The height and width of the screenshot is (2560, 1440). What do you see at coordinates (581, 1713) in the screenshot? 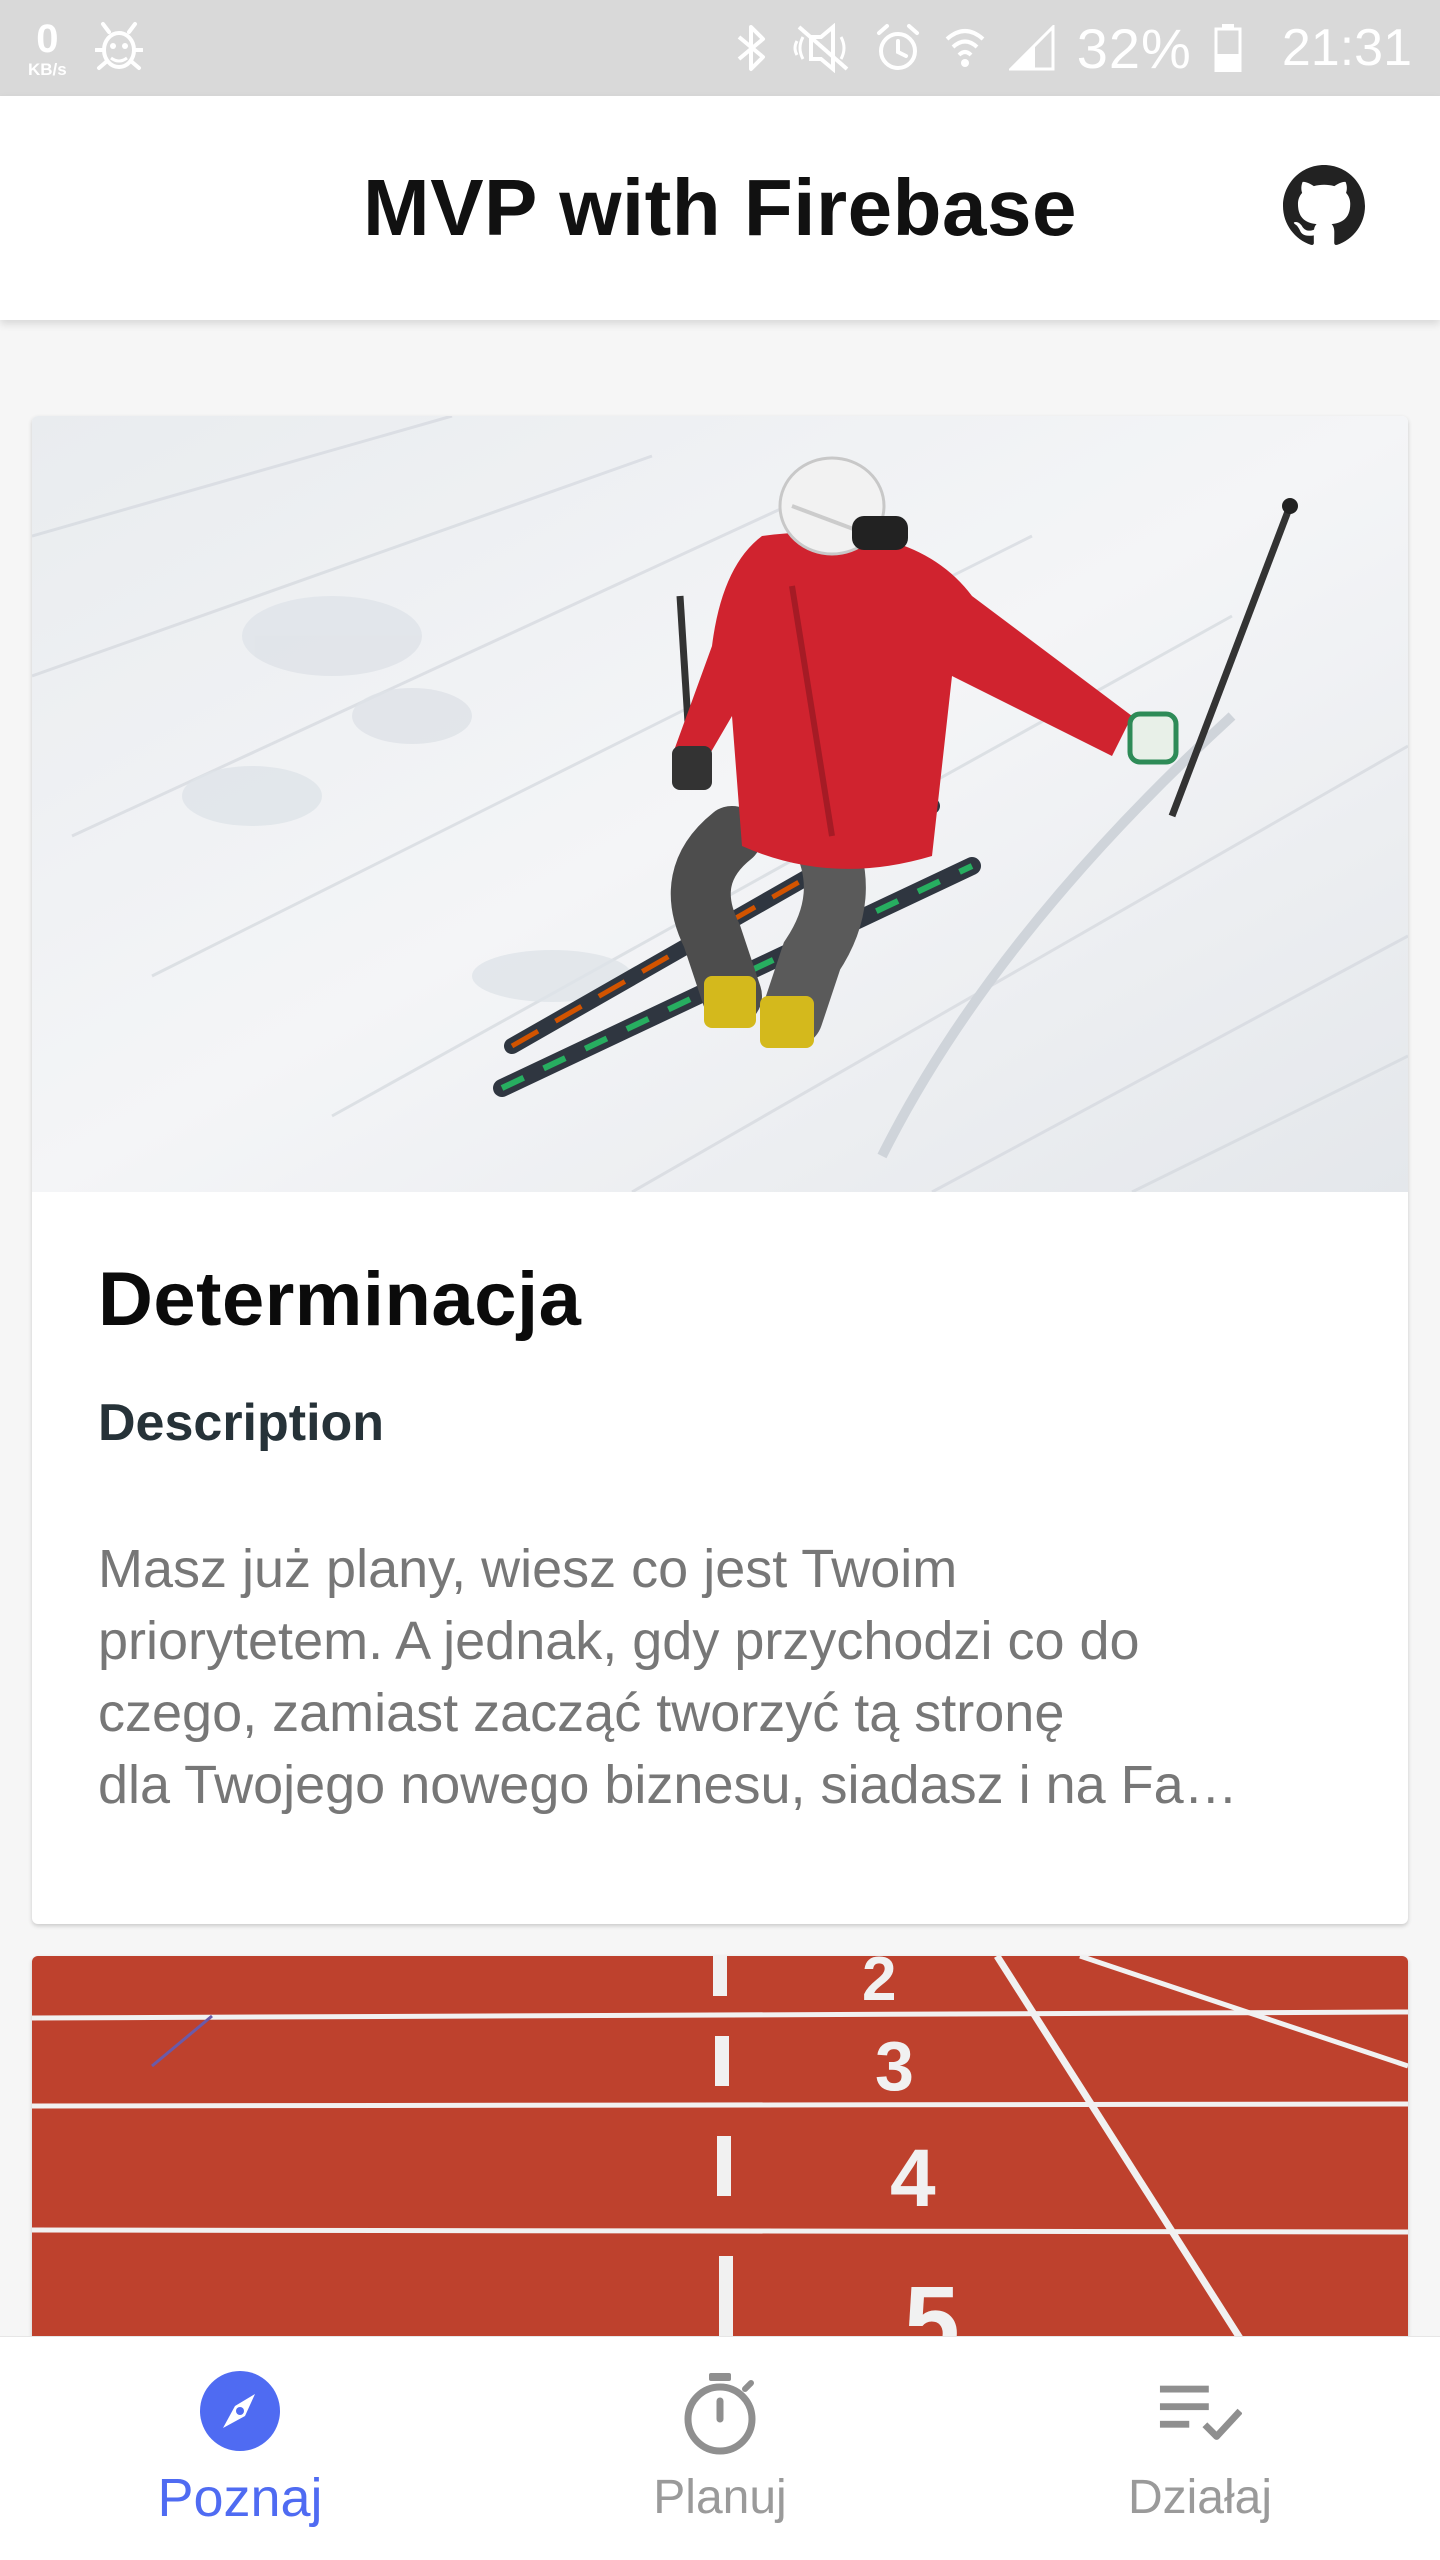
I see `description-line: czego, zamiast zacząć tworzyć tą stronę` at bounding box center [581, 1713].